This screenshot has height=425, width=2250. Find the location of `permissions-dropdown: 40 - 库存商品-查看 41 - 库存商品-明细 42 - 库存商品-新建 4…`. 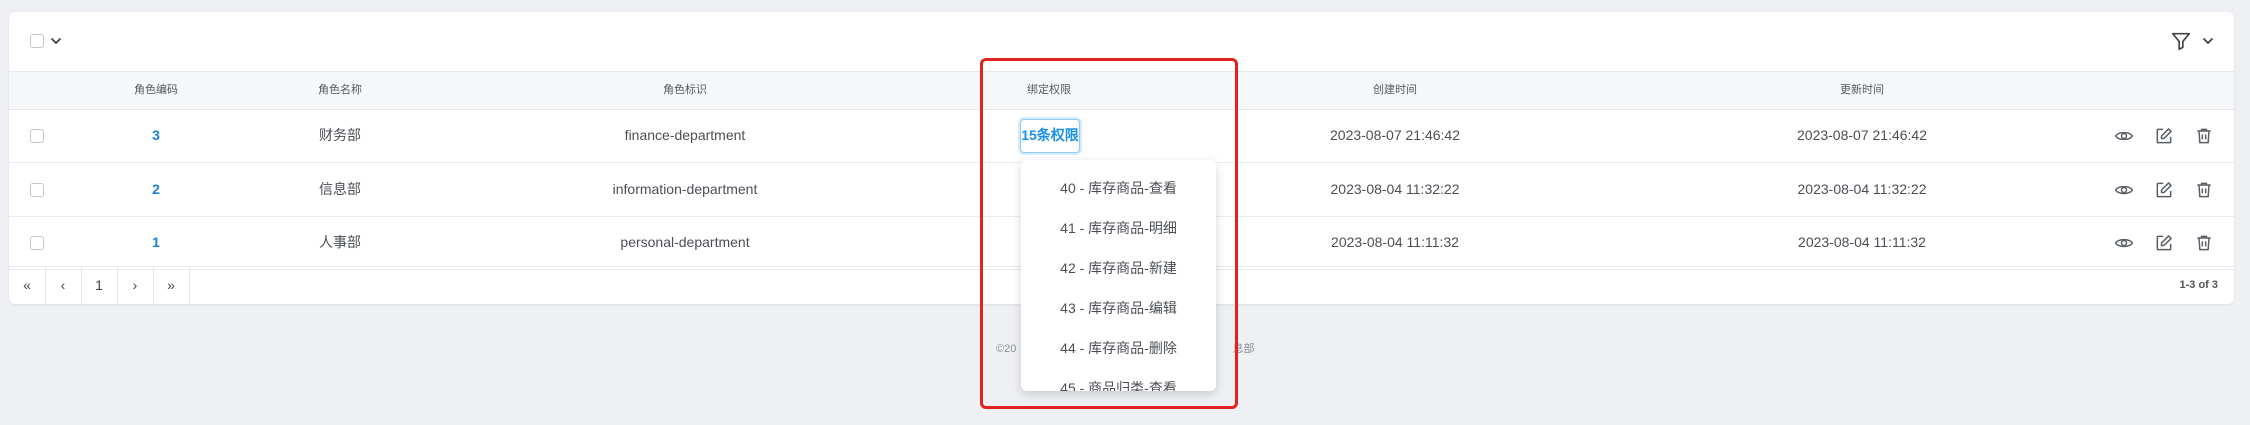

permissions-dropdown: 40 - 库存商品-查看 41 - 库存商品-明细 42 - 库存商品-新建 4… is located at coordinates (1118, 275).